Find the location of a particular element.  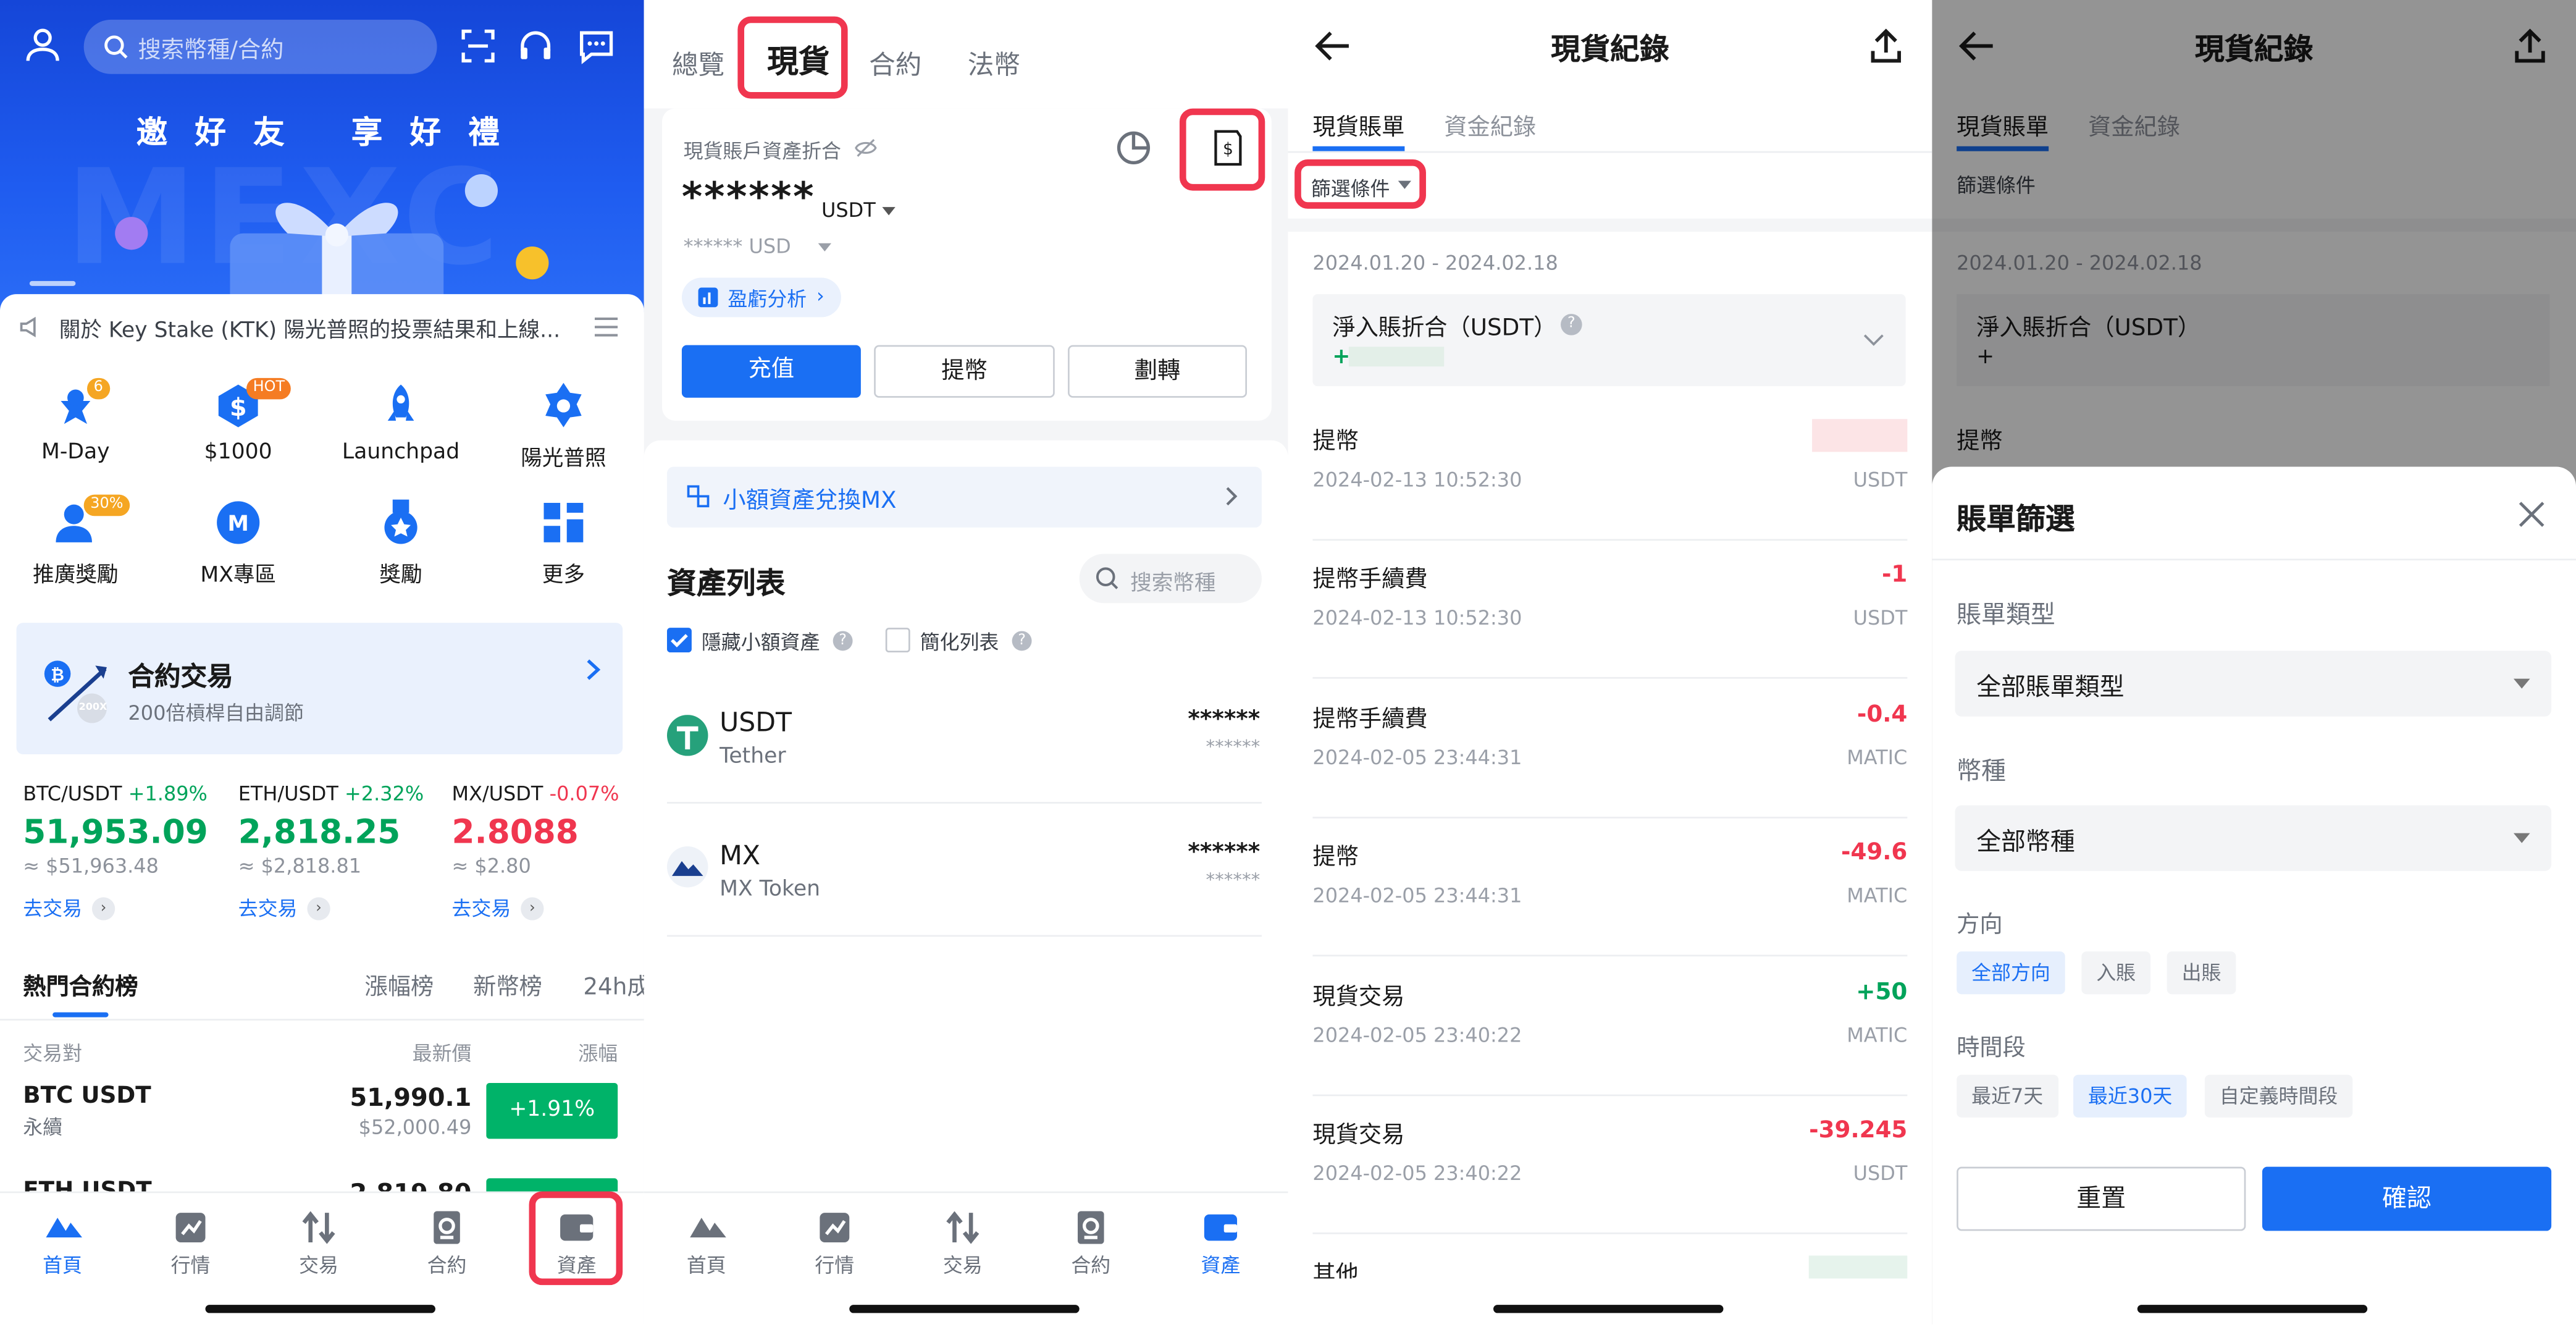

grid-item-more: 更多 is located at coordinates (563, 543).